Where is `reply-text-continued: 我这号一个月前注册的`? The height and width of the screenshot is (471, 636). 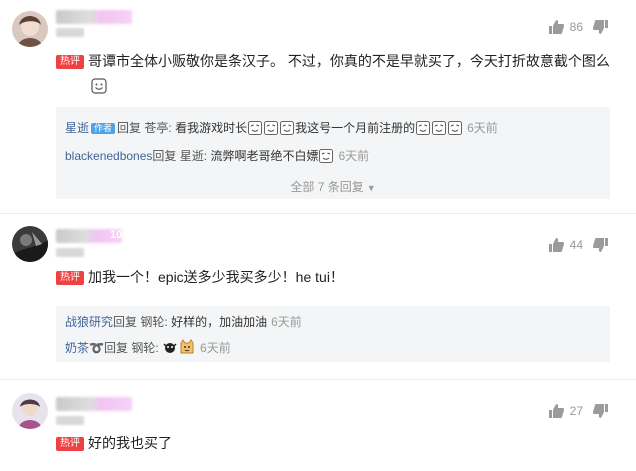 reply-text-continued: 我这号一个月前注册的 is located at coordinates (355, 128).